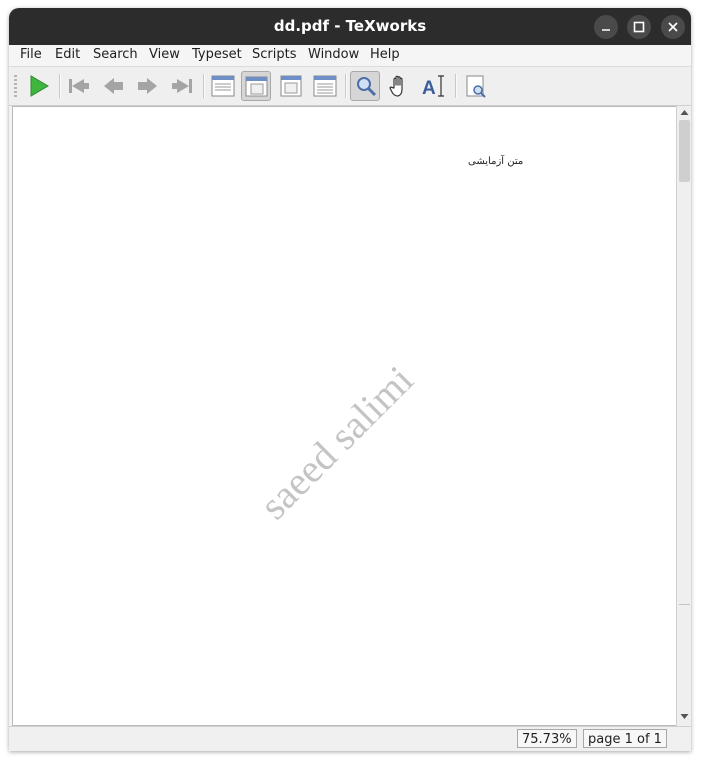 The height and width of the screenshot is (759, 701). I want to click on menu-window: Window, so click(333, 54).